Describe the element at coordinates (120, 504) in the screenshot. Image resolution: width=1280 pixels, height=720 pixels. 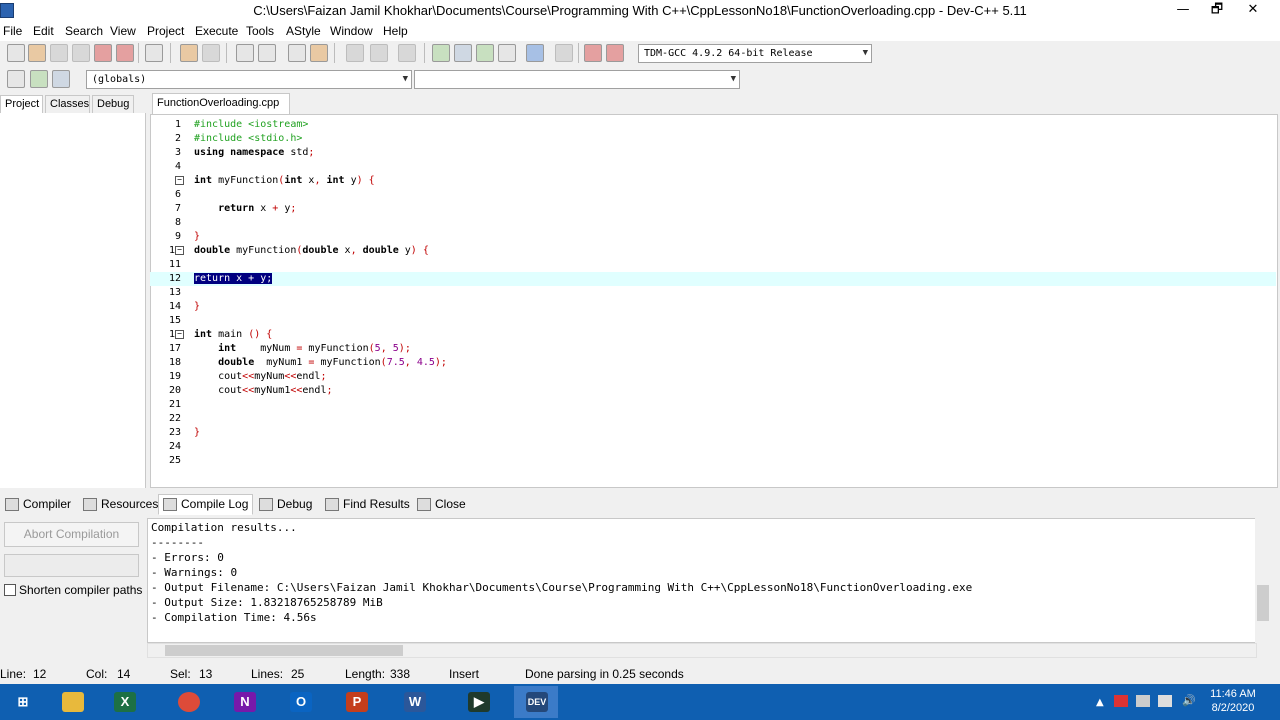
I see `tab-resources: Resources` at that location.